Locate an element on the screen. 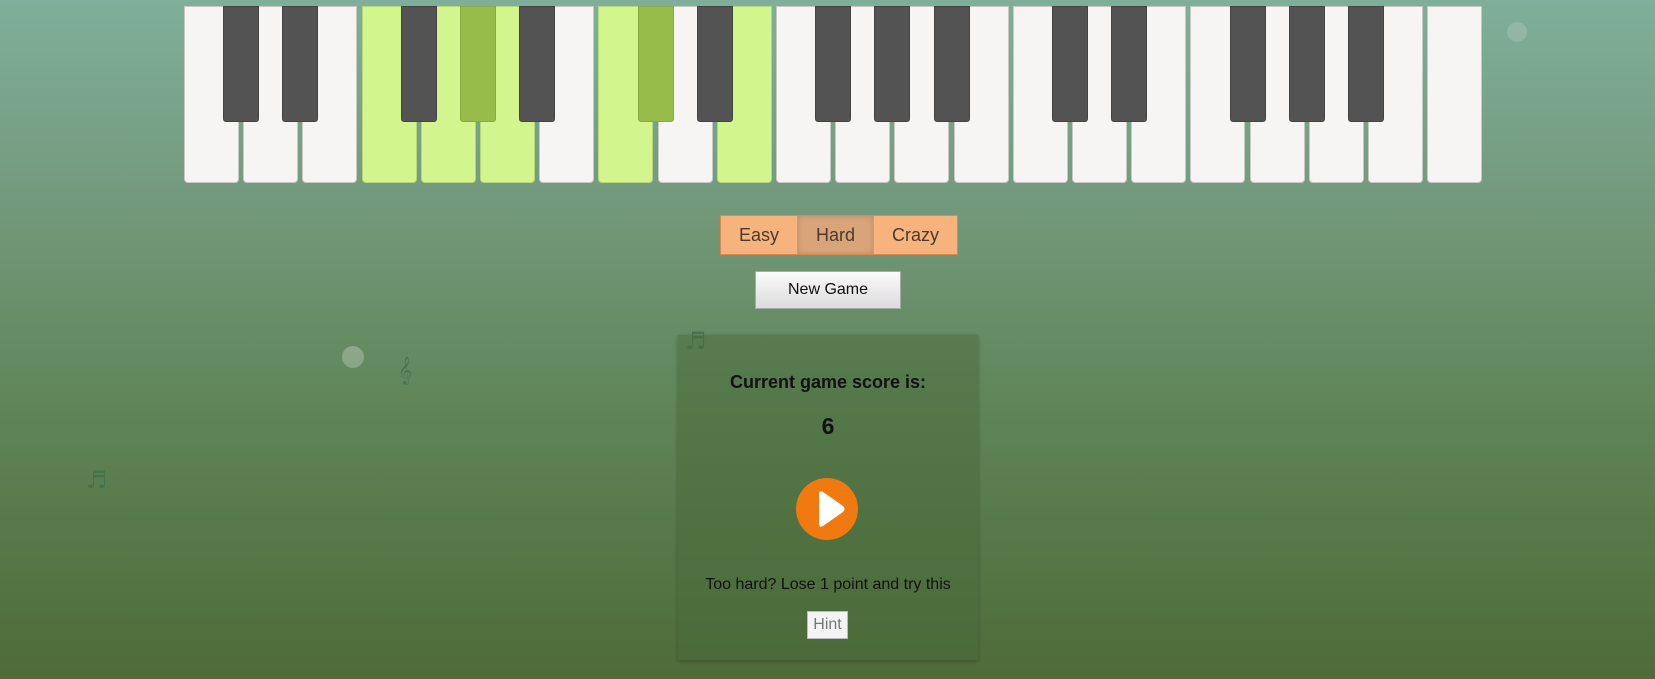 This screenshot has height=679, width=1655. music-note-icon: ♬ is located at coordinates (97, 480).